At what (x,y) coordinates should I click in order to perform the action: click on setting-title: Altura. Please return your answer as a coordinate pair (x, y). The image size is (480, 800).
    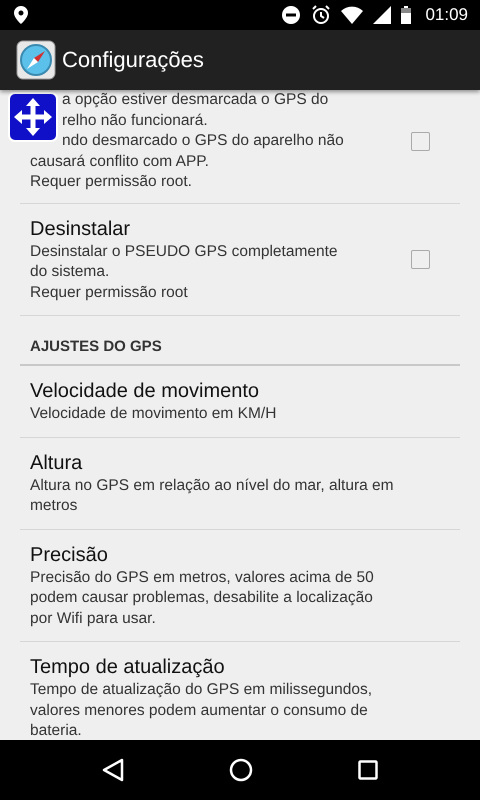
    Looking at the image, I should click on (57, 463).